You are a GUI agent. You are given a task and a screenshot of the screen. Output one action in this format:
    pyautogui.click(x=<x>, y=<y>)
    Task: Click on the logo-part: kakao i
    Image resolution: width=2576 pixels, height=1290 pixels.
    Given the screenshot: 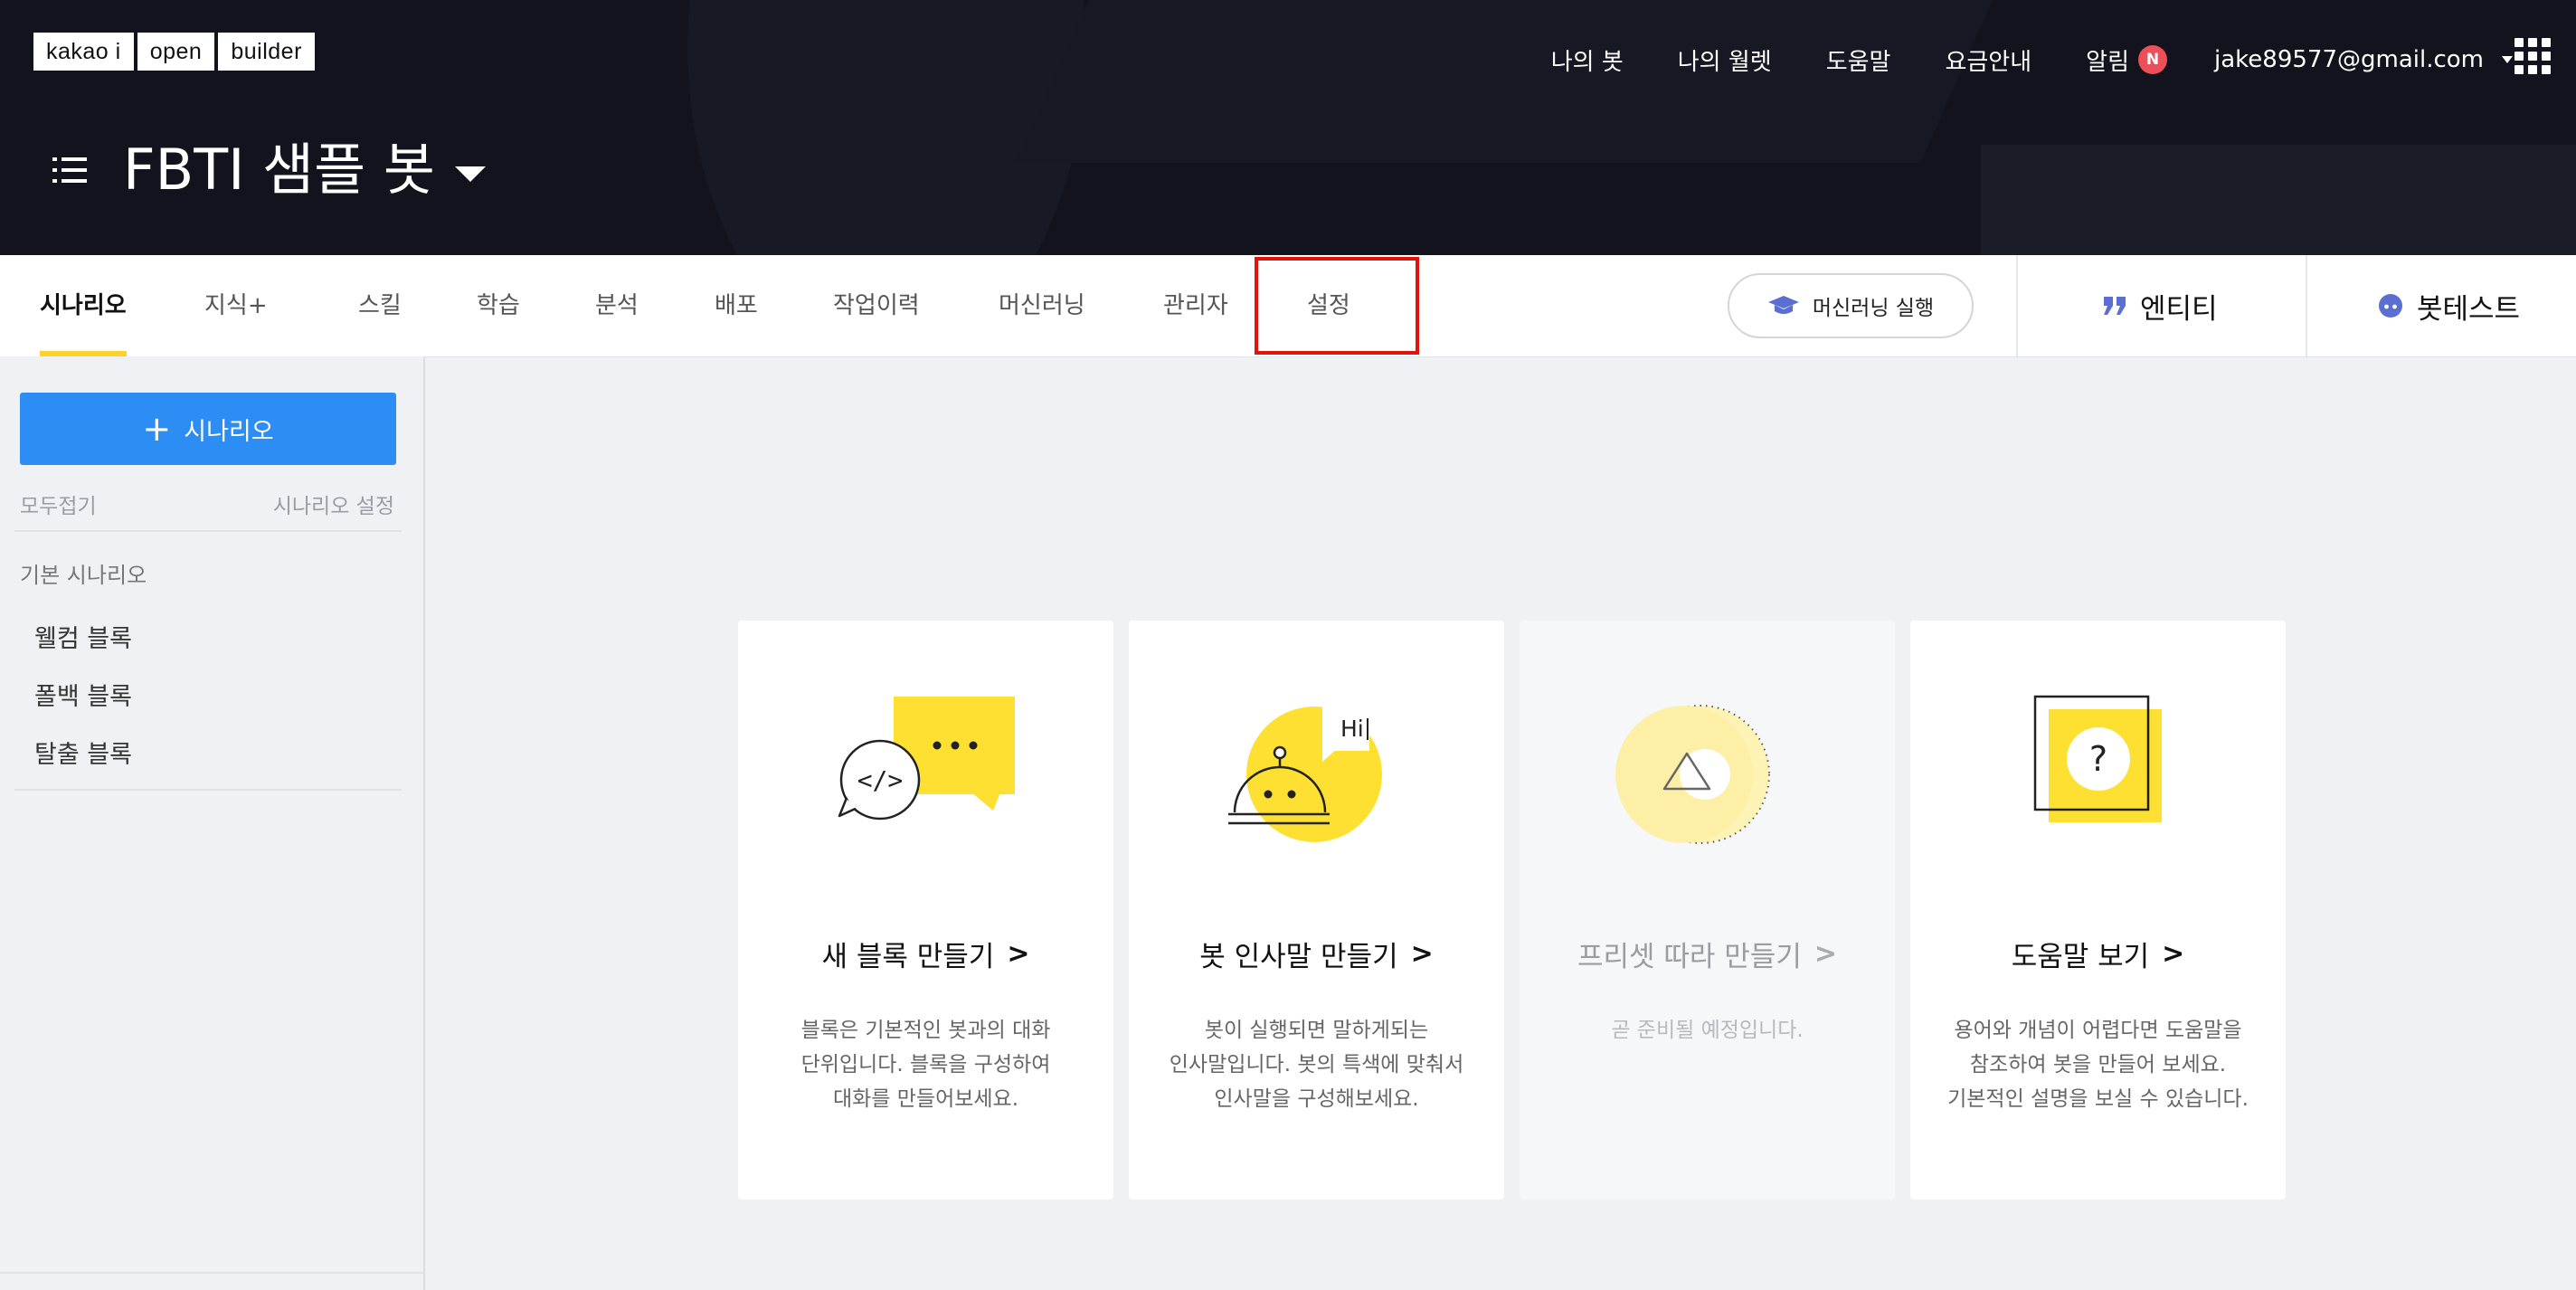 What is the action you would take?
    pyautogui.click(x=84, y=52)
    